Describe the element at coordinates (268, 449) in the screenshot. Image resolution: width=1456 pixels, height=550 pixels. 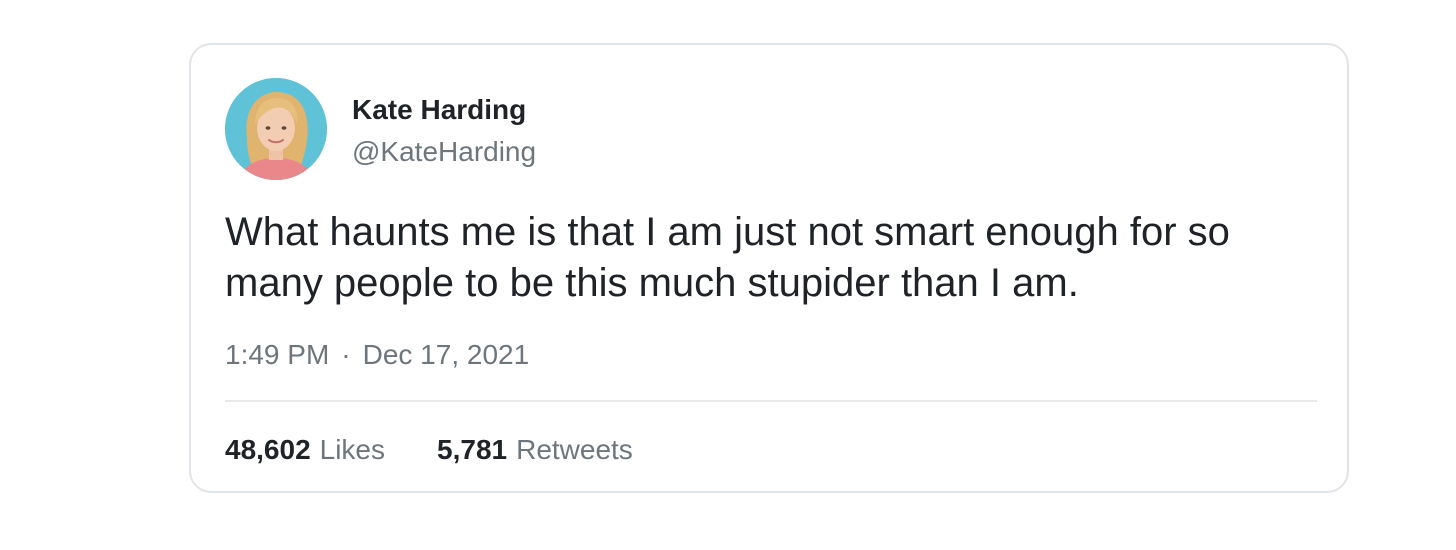
I see `likes-count: 48,602` at that location.